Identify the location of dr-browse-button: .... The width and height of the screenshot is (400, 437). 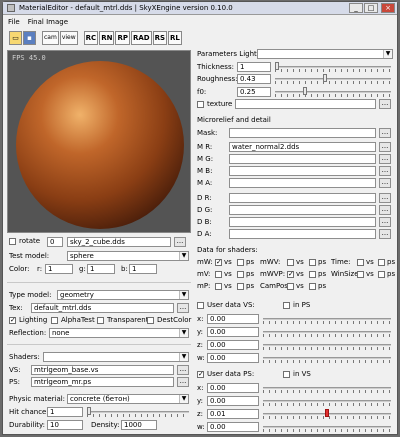
(385, 198).